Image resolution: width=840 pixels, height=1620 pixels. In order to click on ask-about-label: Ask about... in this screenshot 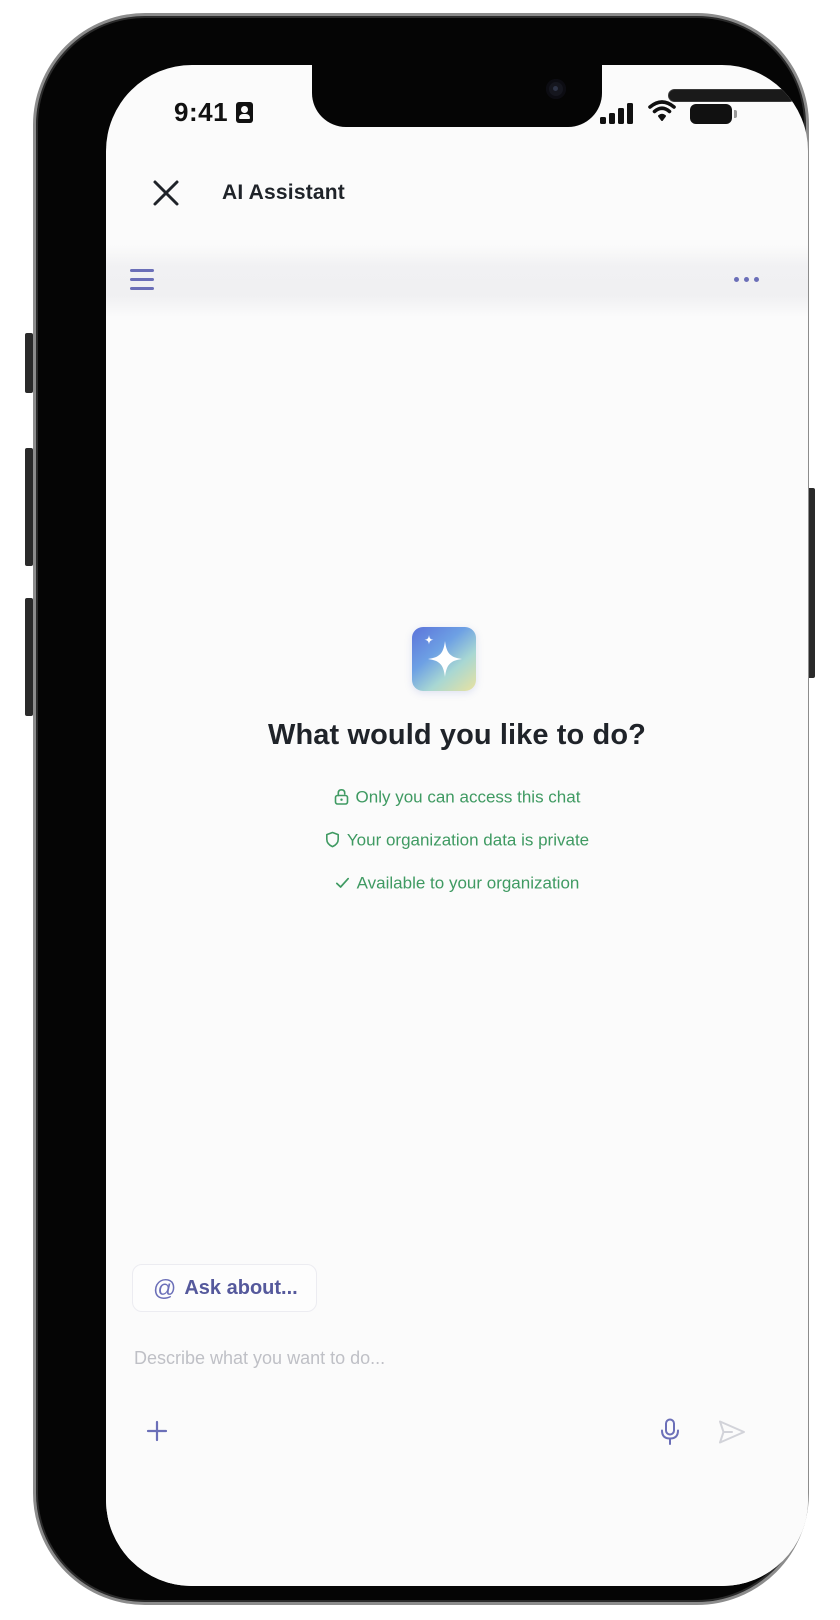, I will do `click(241, 1287)`.